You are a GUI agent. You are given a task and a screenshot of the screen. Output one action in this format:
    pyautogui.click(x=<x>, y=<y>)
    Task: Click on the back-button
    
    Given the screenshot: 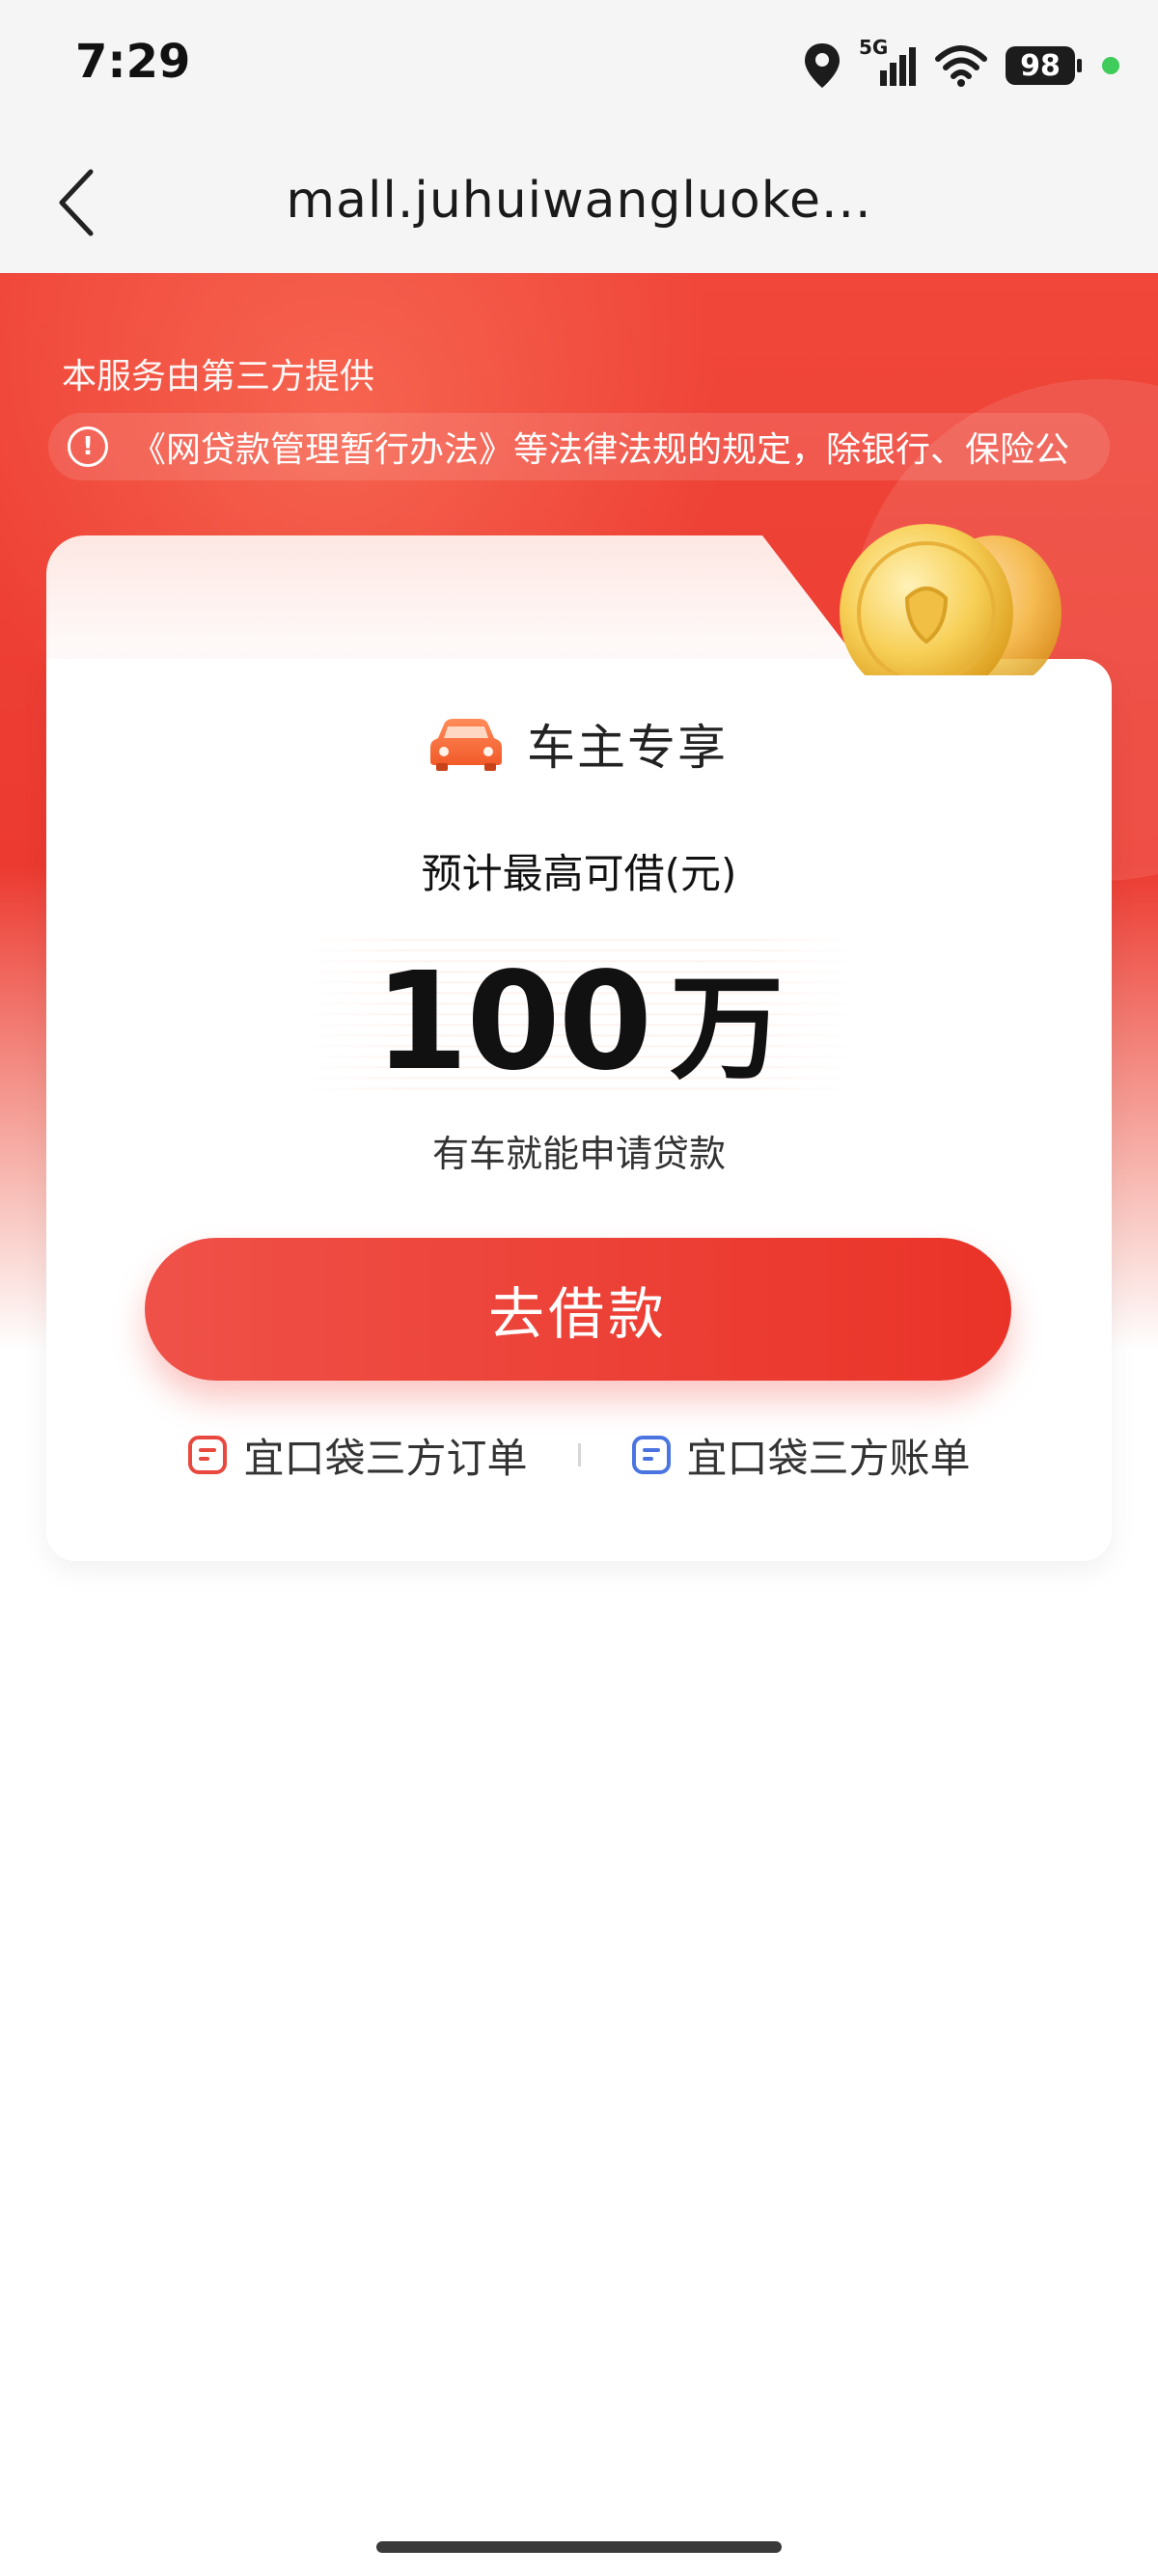 What is the action you would take?
    pyautogui.click(x=77, y=202)
    